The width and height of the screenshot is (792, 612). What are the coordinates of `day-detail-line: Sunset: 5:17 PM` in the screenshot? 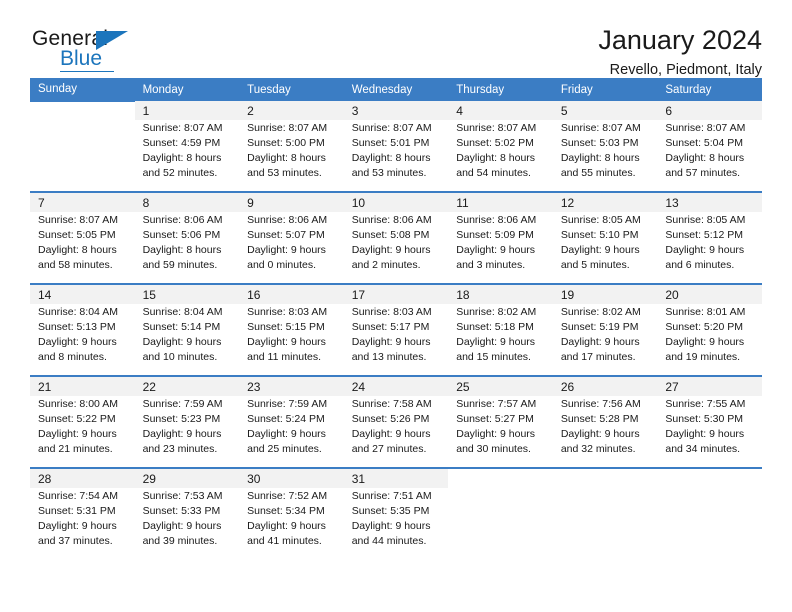 It's located at (390, 326).